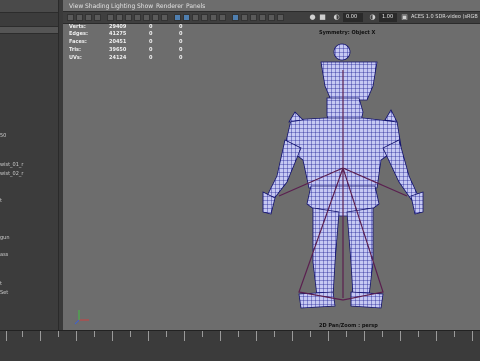  What do you see at coordinates (29, 6) in the screenshot?
I see `outliner-header` at bounding box center [29, 6].